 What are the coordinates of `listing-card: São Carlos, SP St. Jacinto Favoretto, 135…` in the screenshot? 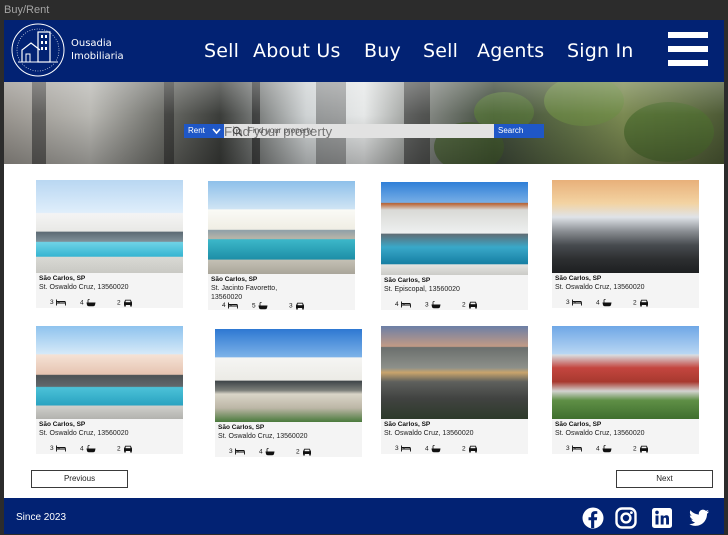 It's located at (281, 245).